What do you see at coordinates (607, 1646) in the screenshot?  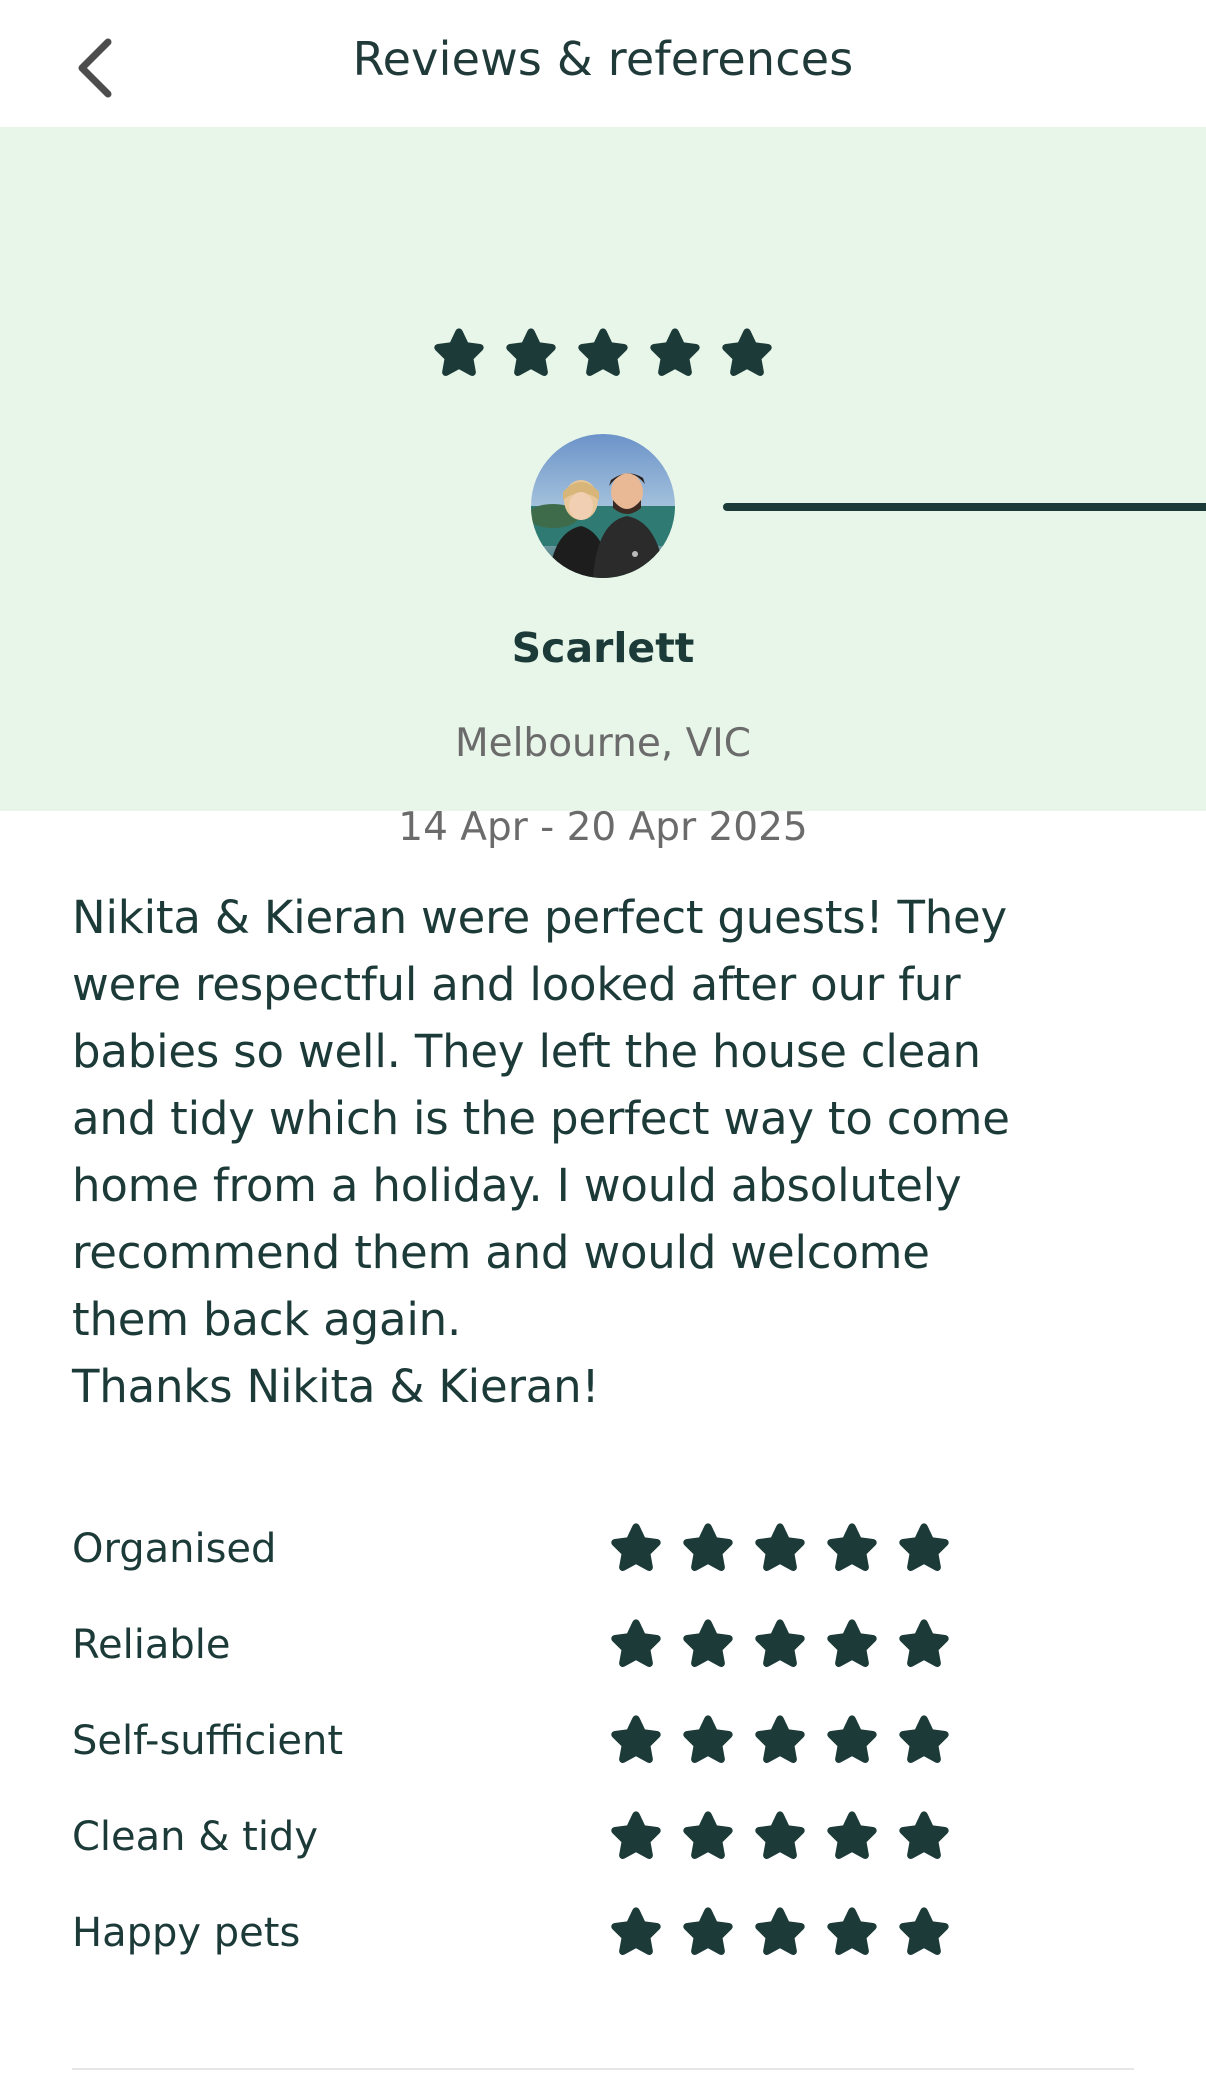 I see `rating-row-reliable: Reliable` at bounding box center [607, 1646].